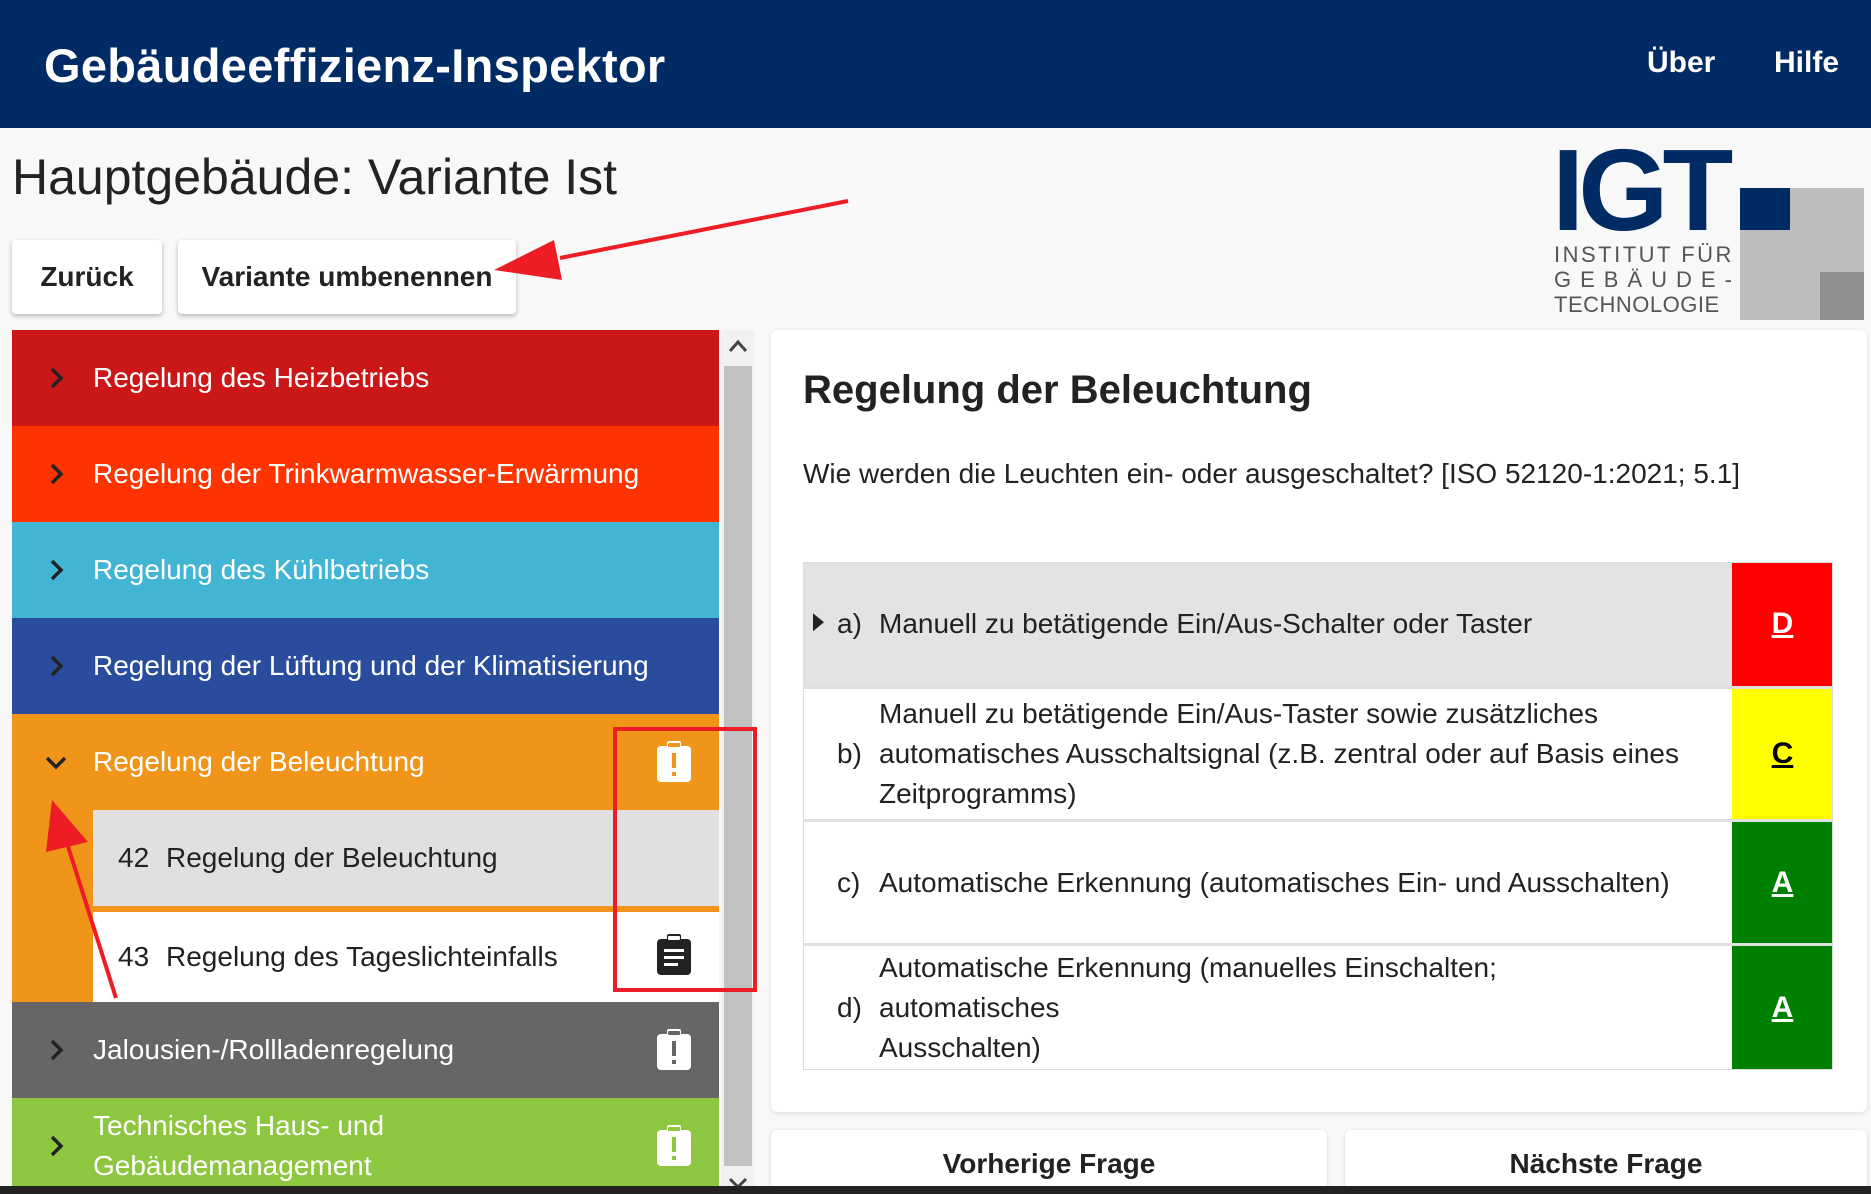 This screenshot has width=1871, height=1194. What do you see at coordinates (674, 954) in the screenshot?
I see `clipboard-list-icon` at bounding box center [674, 954].